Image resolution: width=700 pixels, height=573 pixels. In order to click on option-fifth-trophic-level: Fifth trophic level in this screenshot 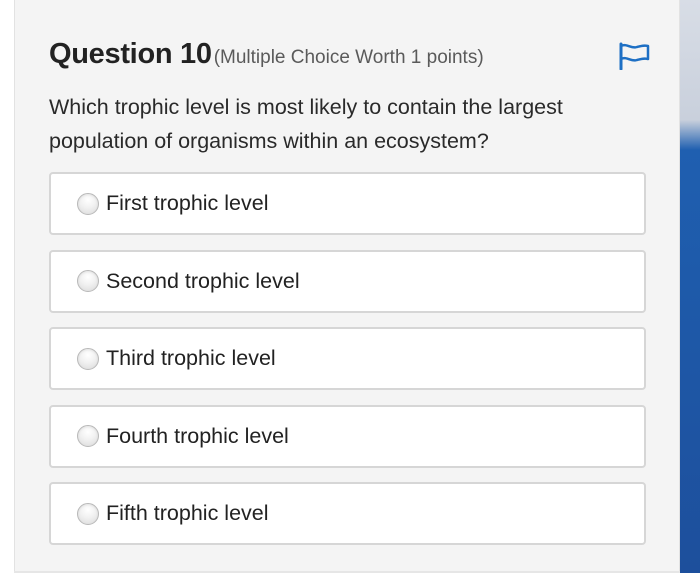, I will do `click(347, 513)`.